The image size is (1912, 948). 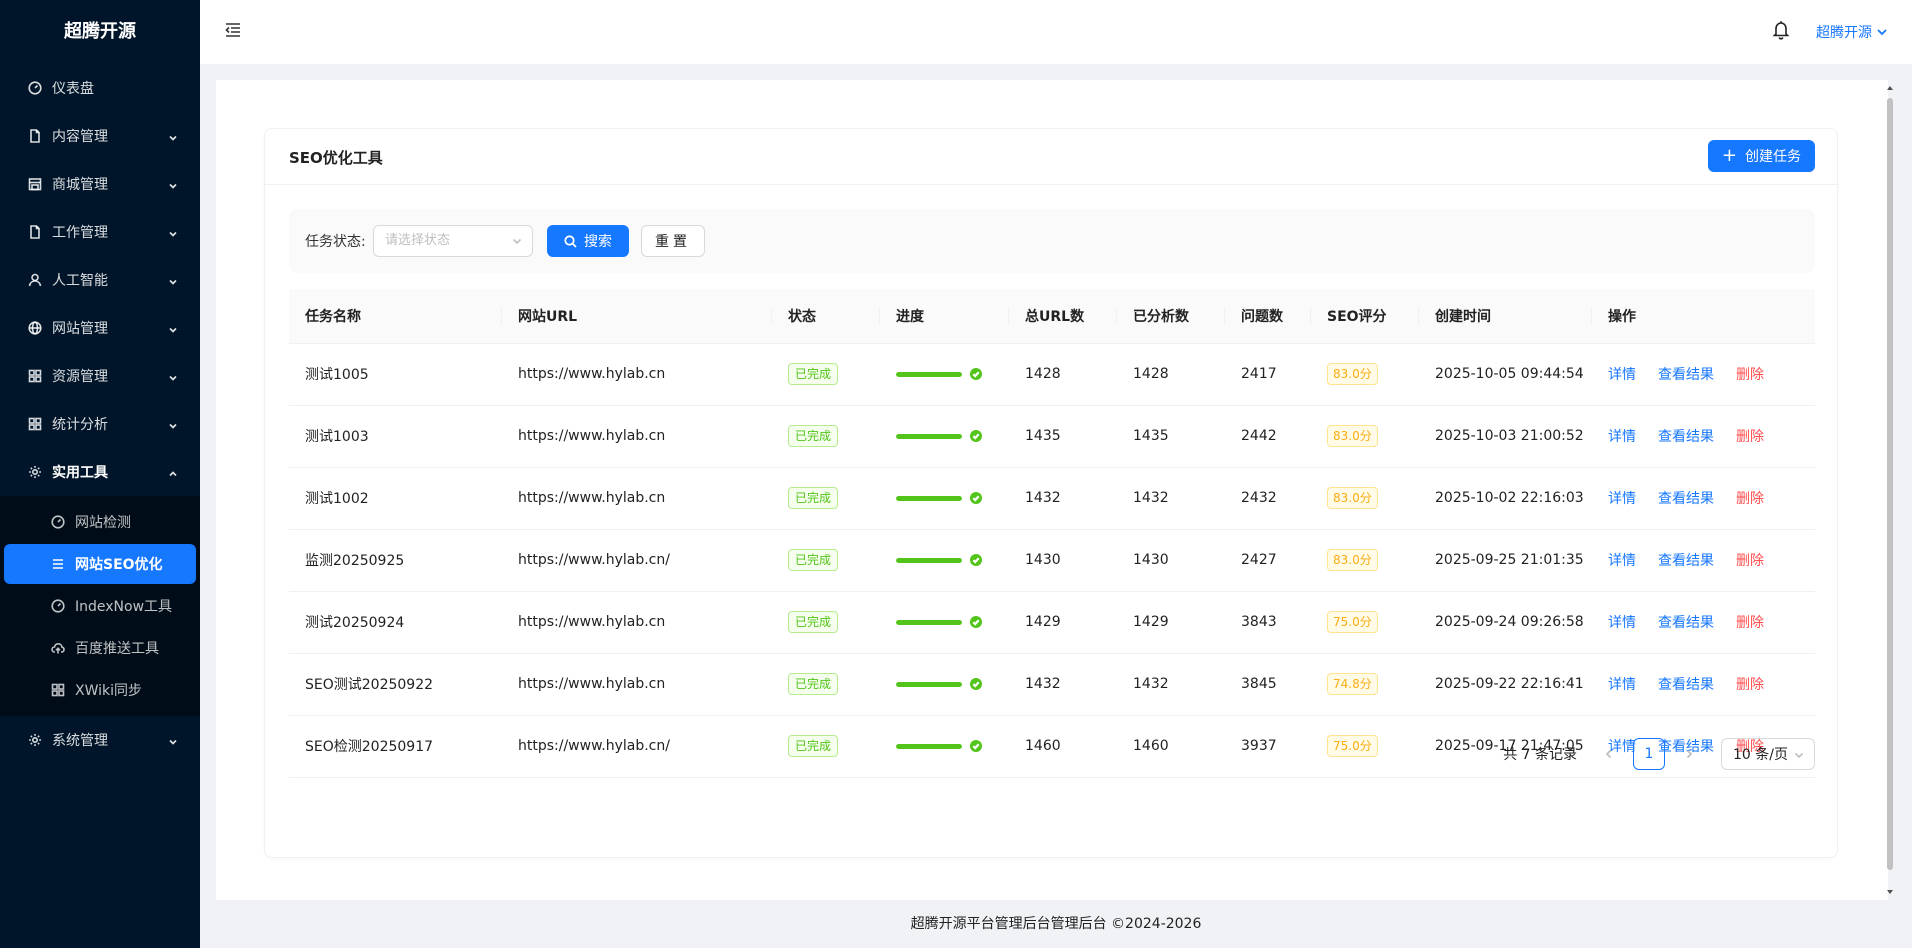 I want to click on sidebar-item-ai: 人工智能, so click(x=100, y=280).